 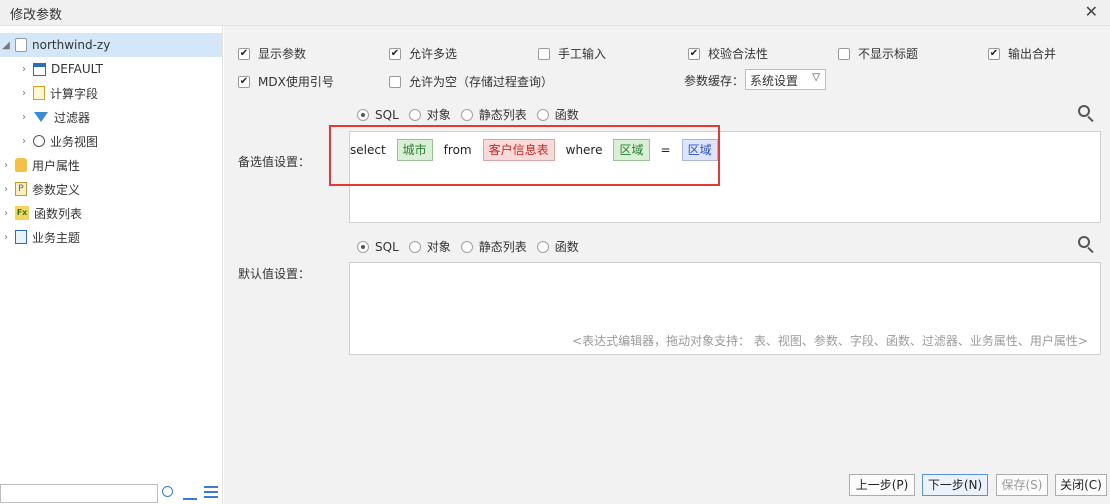 I want to click on tree-root-label: northwind-zy, so click(x=71, y=45).